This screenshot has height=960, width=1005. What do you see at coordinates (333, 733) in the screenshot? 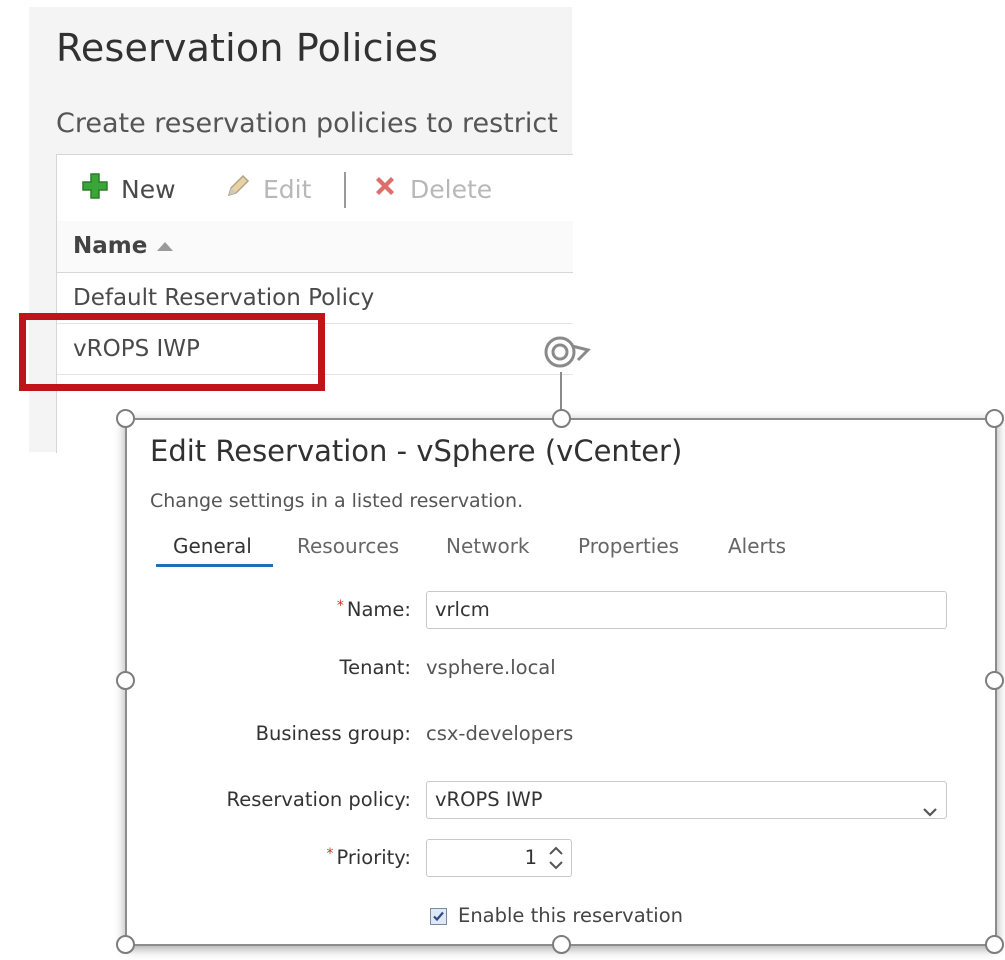
I see `business-group-label: Business group:` at bounding box center [333, 733].